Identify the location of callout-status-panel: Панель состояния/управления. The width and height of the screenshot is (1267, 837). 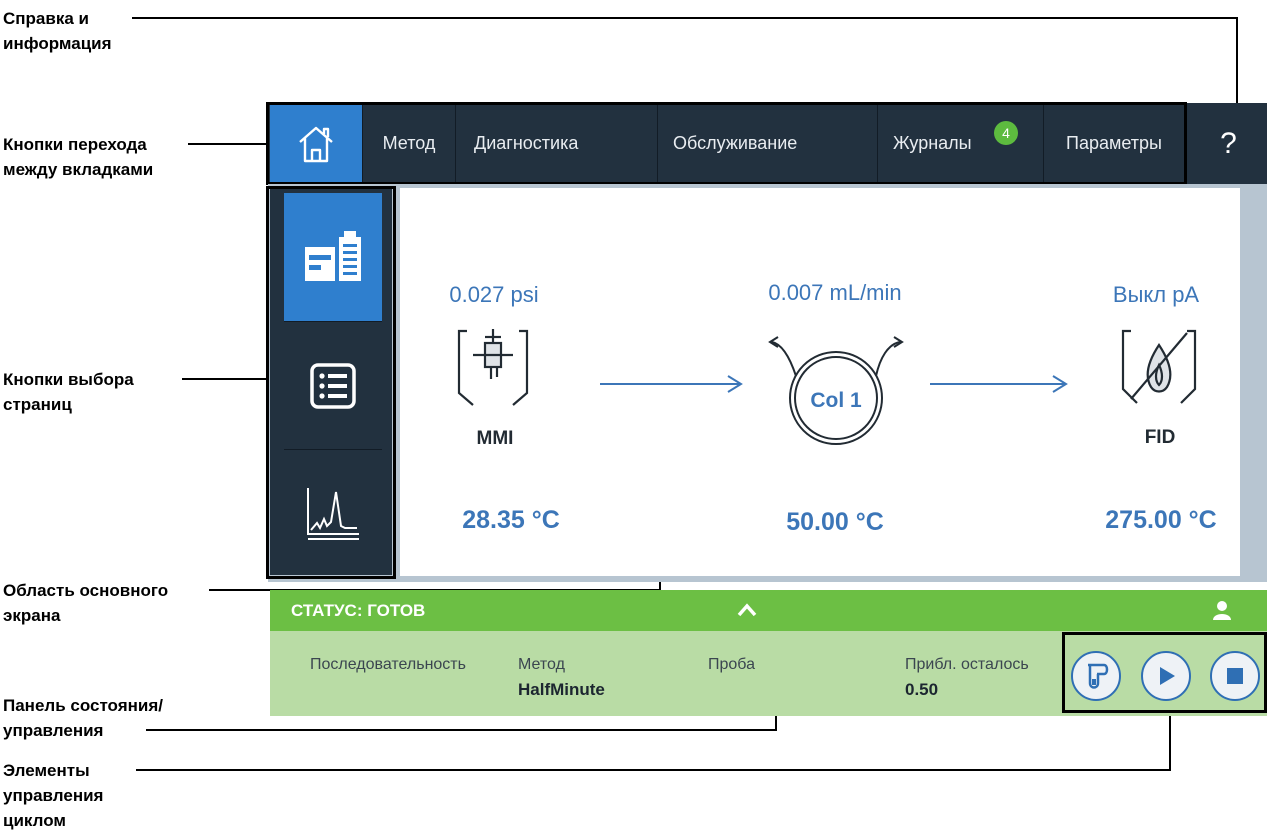
(83, 718).